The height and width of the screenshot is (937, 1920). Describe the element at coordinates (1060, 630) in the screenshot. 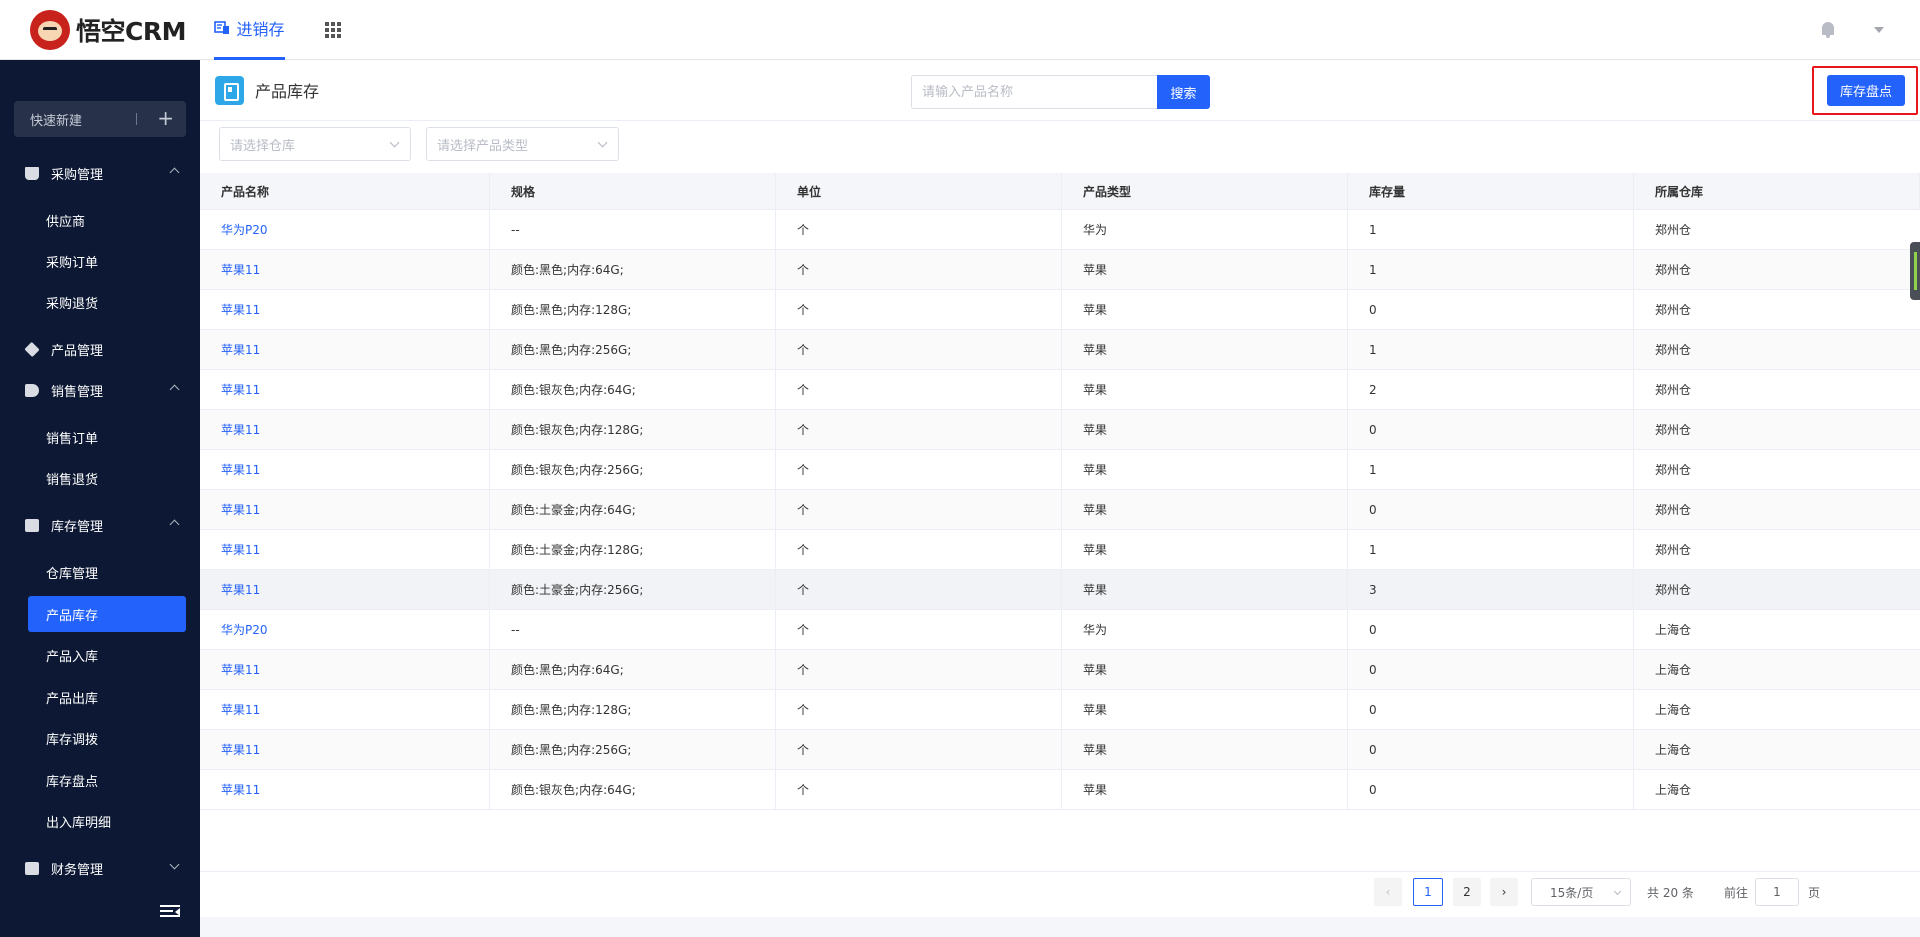

I see `table-row: 华为P20 -- 个 华为 0 上海仓` at that location.